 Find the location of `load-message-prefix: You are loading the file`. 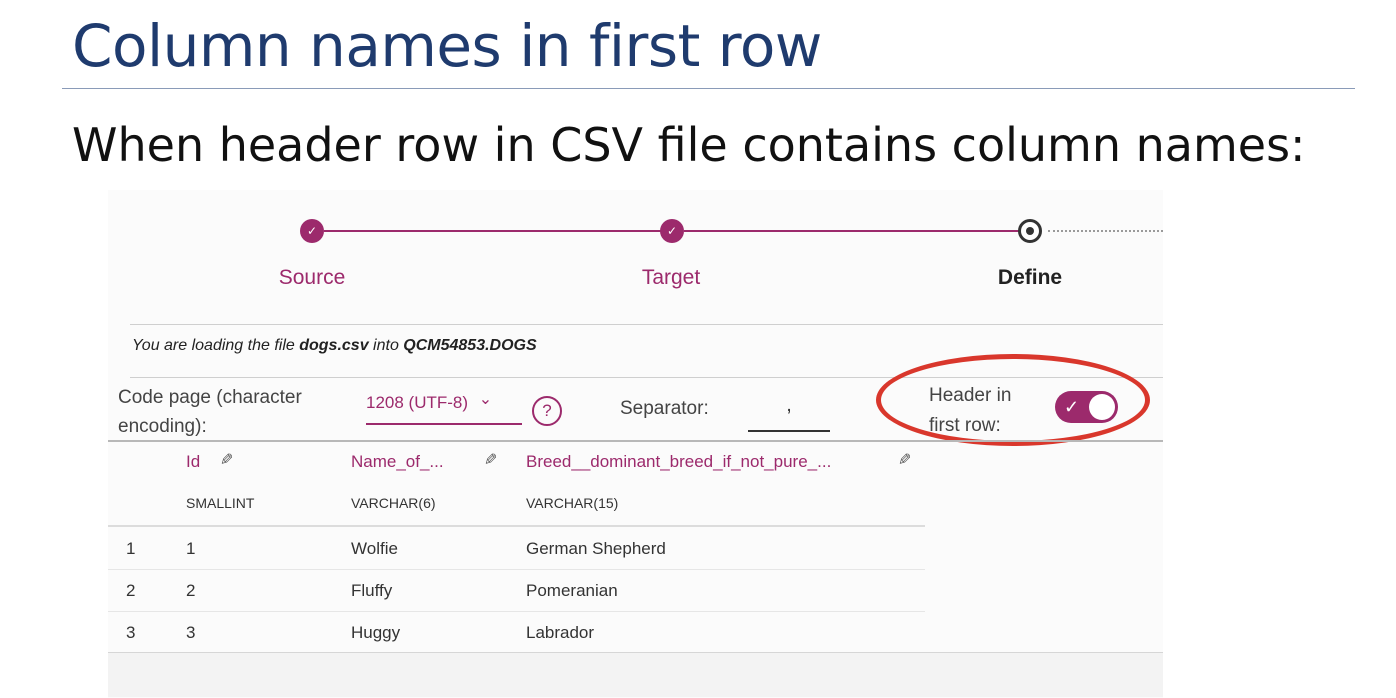

load-message-prefix: You are loading the file is located at coordinates (216, 345).